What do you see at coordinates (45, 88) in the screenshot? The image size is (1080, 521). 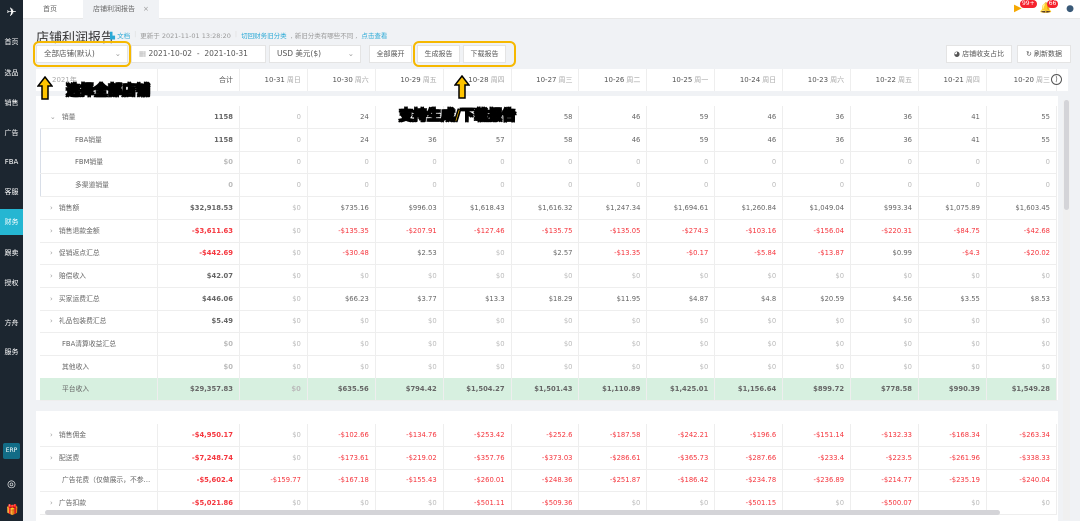 I see `arrow-up-icon` at bounding box center [45, 88].